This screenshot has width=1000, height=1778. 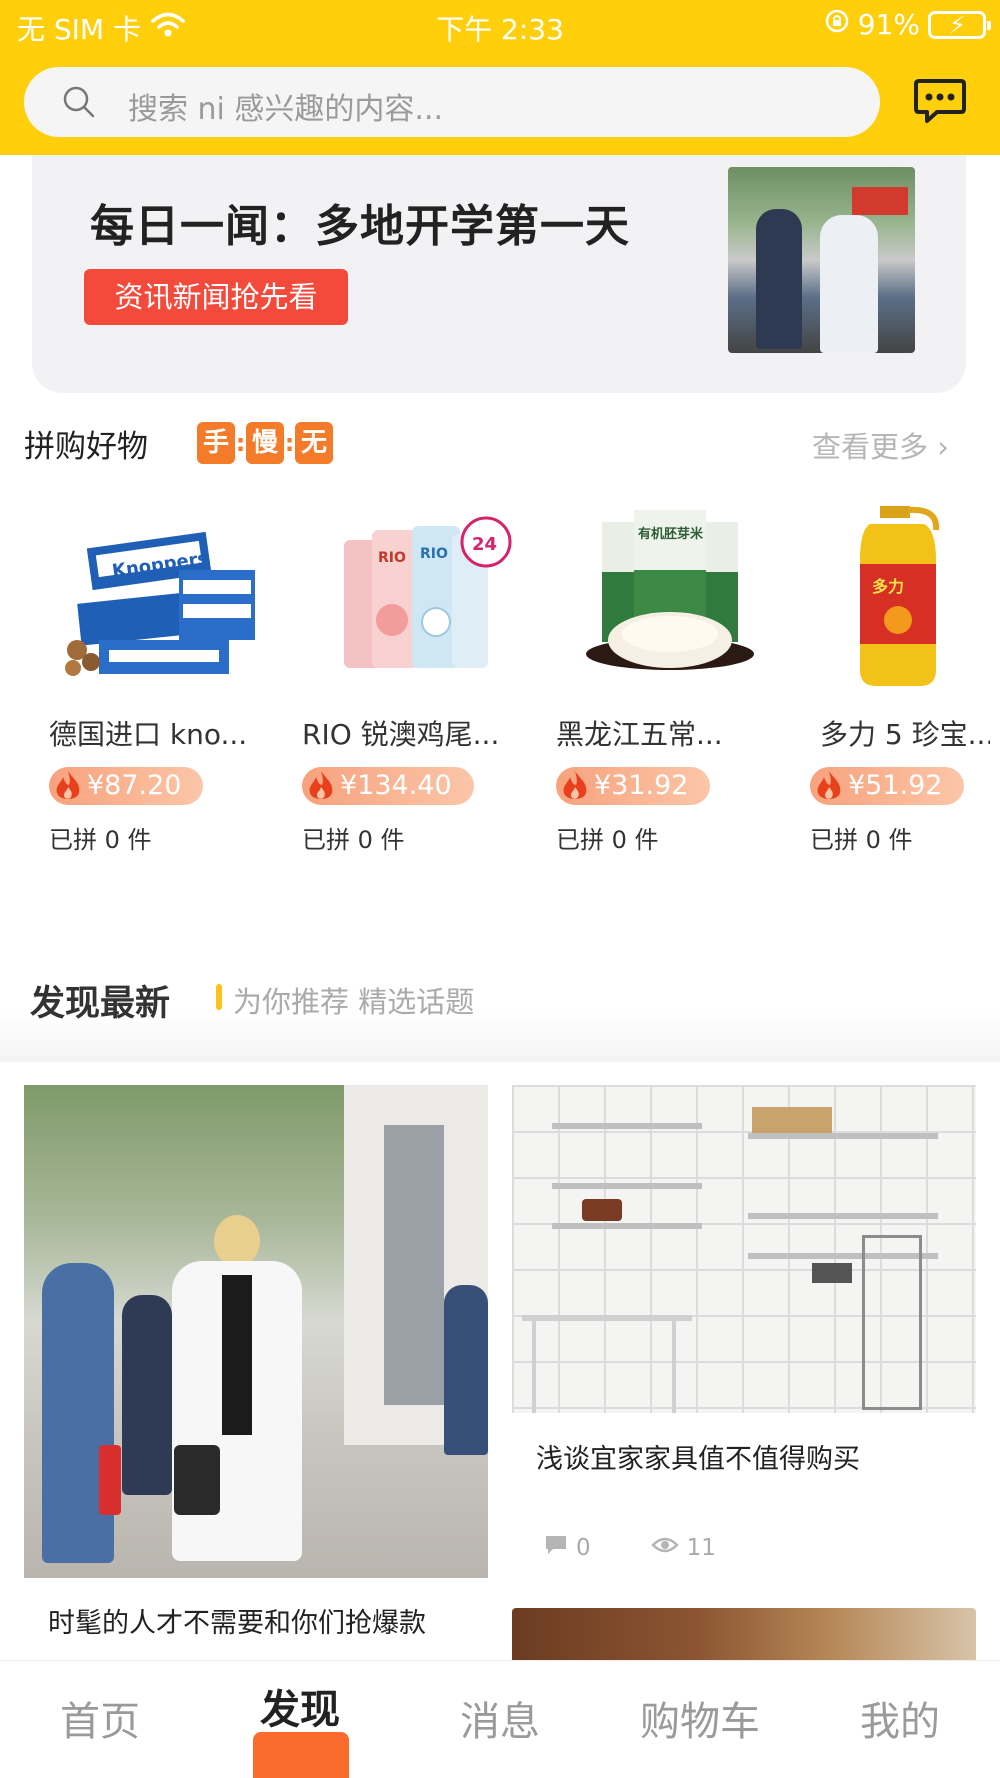 I want to click on article-title: 时髦的人才不需要和你们抢爆款, so click(x=237, y=1623).